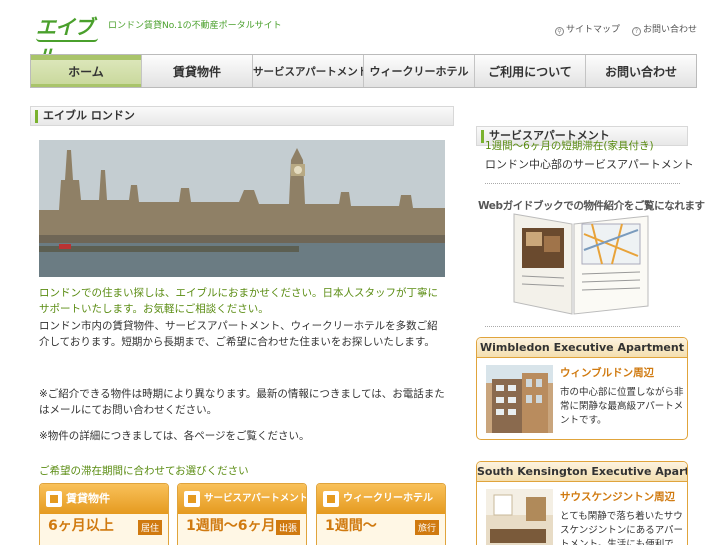  What do you see at coordinates (426, 527) in the screenshot?
I see `card-tag: 旅行` at bounding box center [426, 527].